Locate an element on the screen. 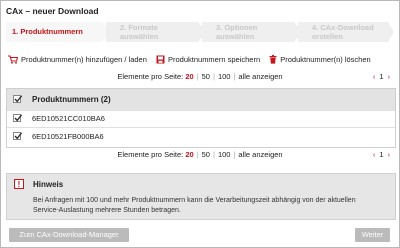  save-button: Produktnummern speichern is located at coordinates (208, 59).